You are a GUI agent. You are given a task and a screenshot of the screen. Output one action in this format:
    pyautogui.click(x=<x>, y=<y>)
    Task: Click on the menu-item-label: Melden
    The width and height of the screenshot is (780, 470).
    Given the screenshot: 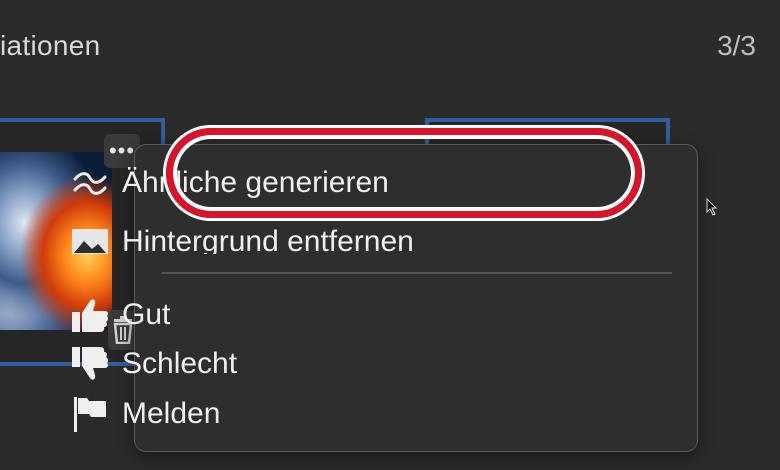 What is the action you would take?
    pyautogui.click(x=171, y=413)
    